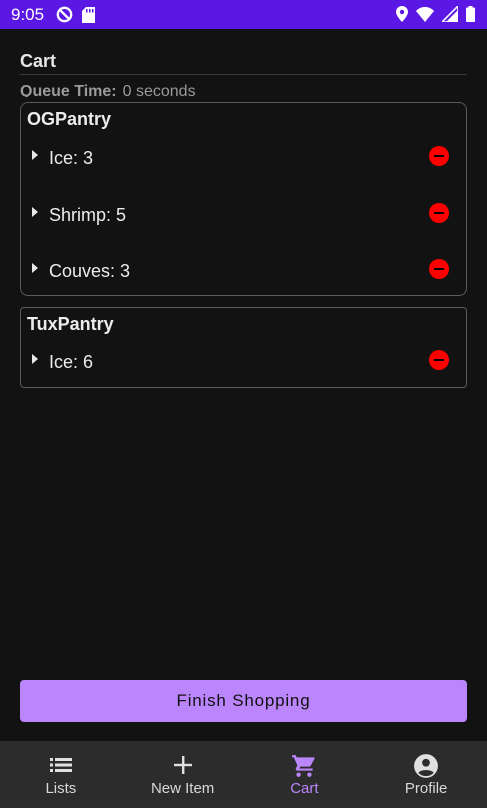 The height and width of the screenshot is (808, 487). I want to click on plus-icon, so click(182, 765).